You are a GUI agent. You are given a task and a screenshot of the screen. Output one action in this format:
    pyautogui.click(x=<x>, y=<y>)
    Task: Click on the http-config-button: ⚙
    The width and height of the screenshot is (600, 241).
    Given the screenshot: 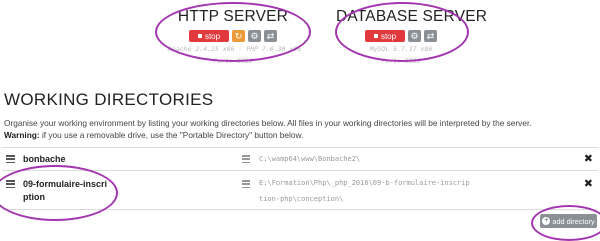 What is the action you would take?
    pyautogui.click(x=254, y=36)
    